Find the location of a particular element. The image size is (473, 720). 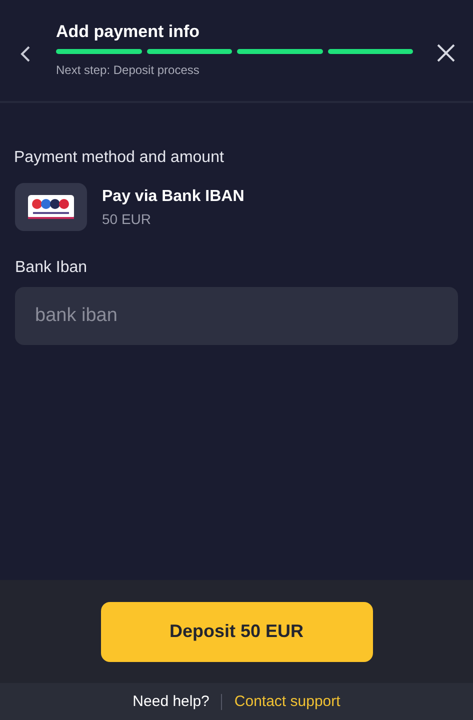

next-step-text: Next step: Deposit process is located at coordinates (128, 70).